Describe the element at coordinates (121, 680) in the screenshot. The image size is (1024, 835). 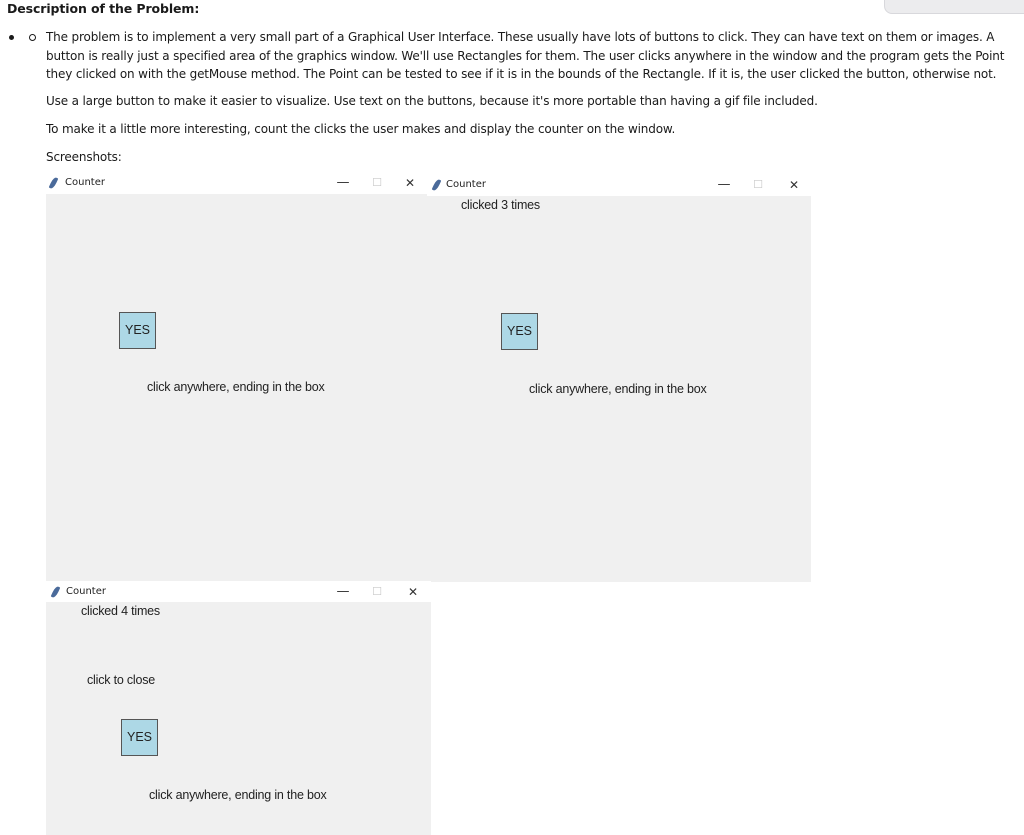
I see `close-prompt-text: click to close` at that location.